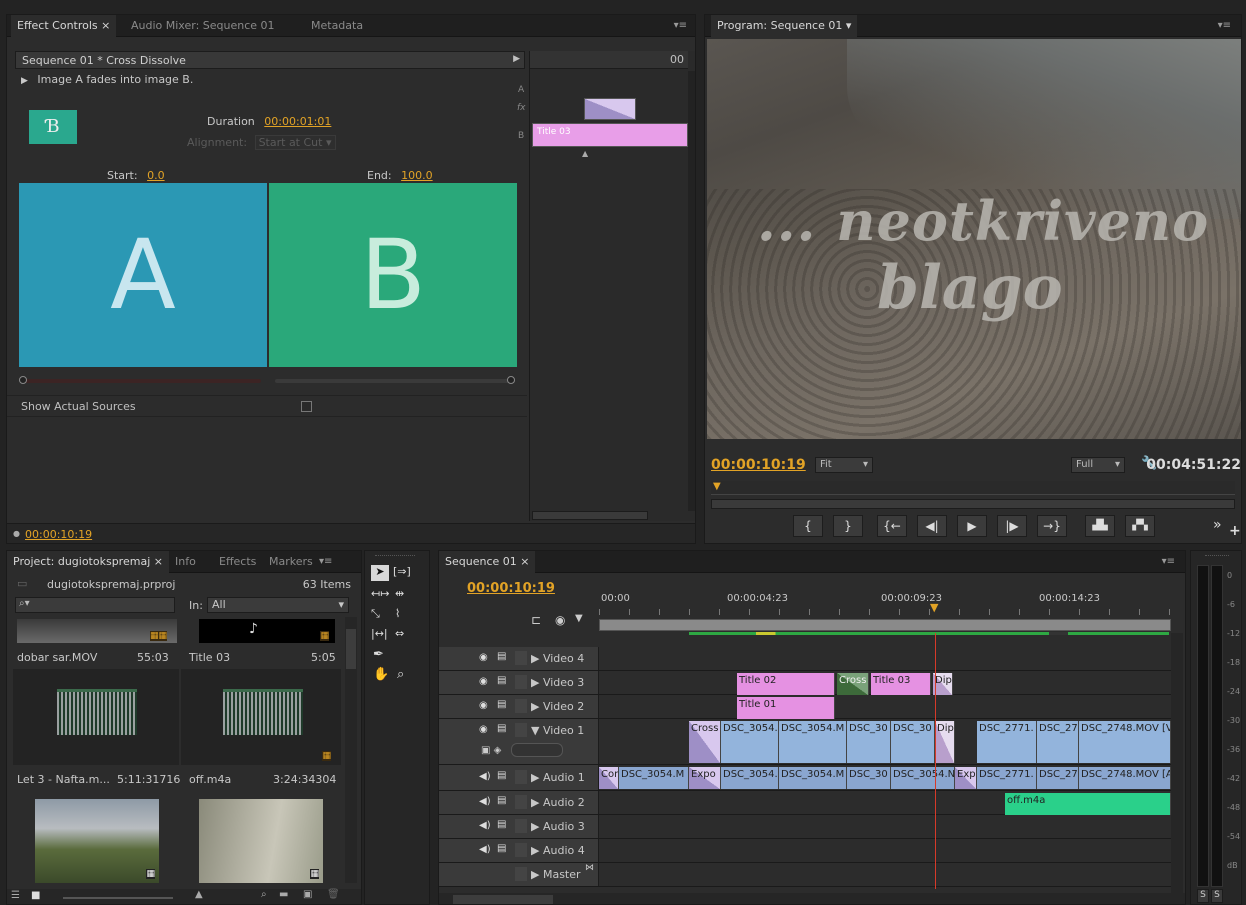  Describe the element at coordinates (1058, 742) in the screenshot. I see `clip-dsc-27: DSC_27` at that location.